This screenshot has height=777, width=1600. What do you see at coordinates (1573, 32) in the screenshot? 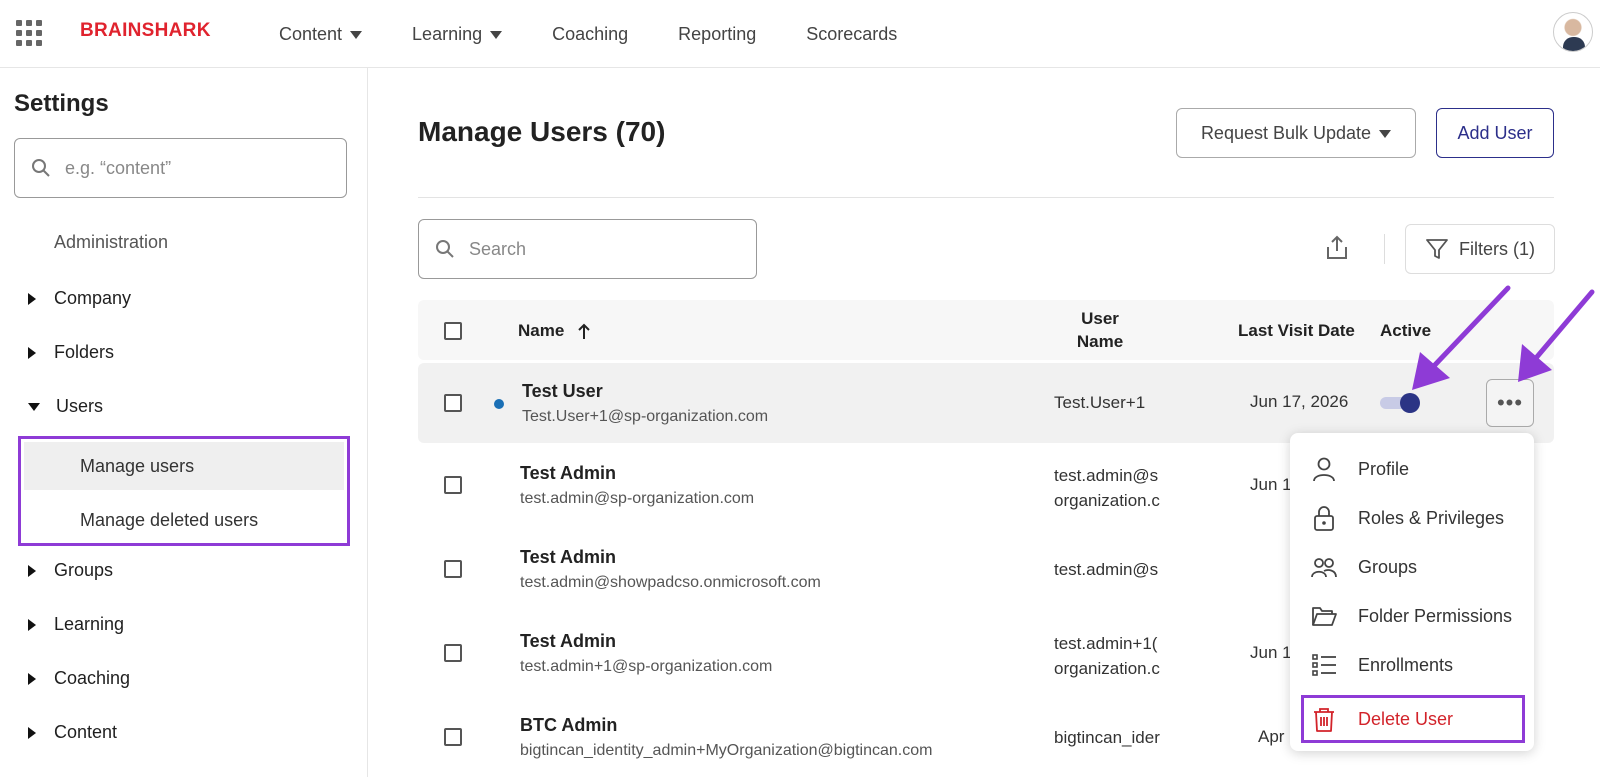
I see `user-avatar` at bounding box center [1573, 32].